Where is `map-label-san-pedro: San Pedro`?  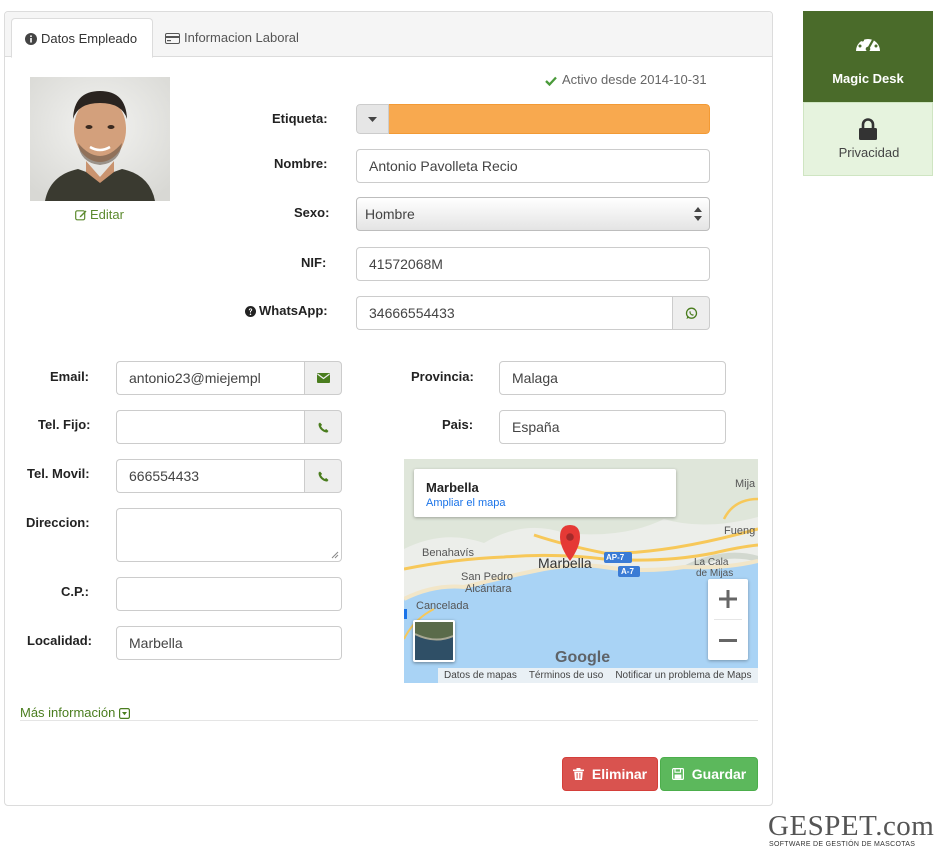 map-label-san-pedro: San Pedro is located at coordinates (487, 577).